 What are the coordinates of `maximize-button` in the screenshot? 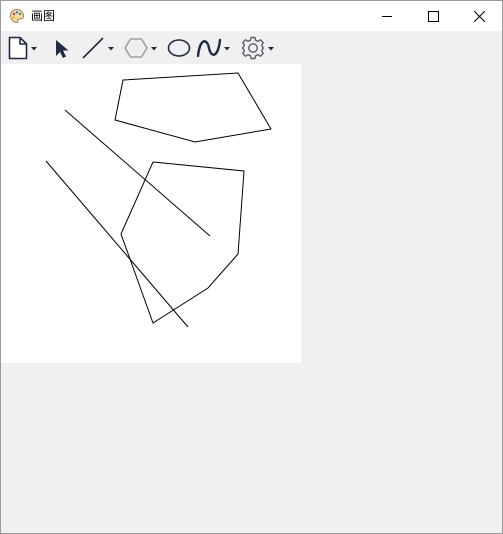 It's located at (433, 16).